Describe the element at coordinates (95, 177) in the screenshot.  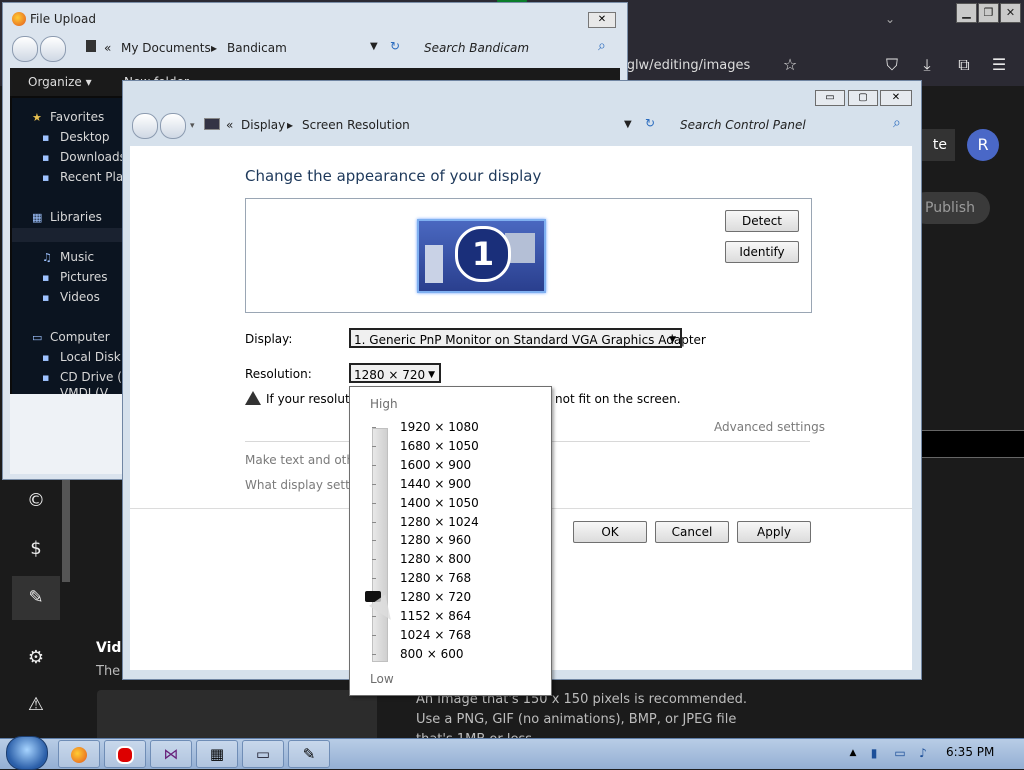
I see `nav-recent-places: Recent Plac` at that location.